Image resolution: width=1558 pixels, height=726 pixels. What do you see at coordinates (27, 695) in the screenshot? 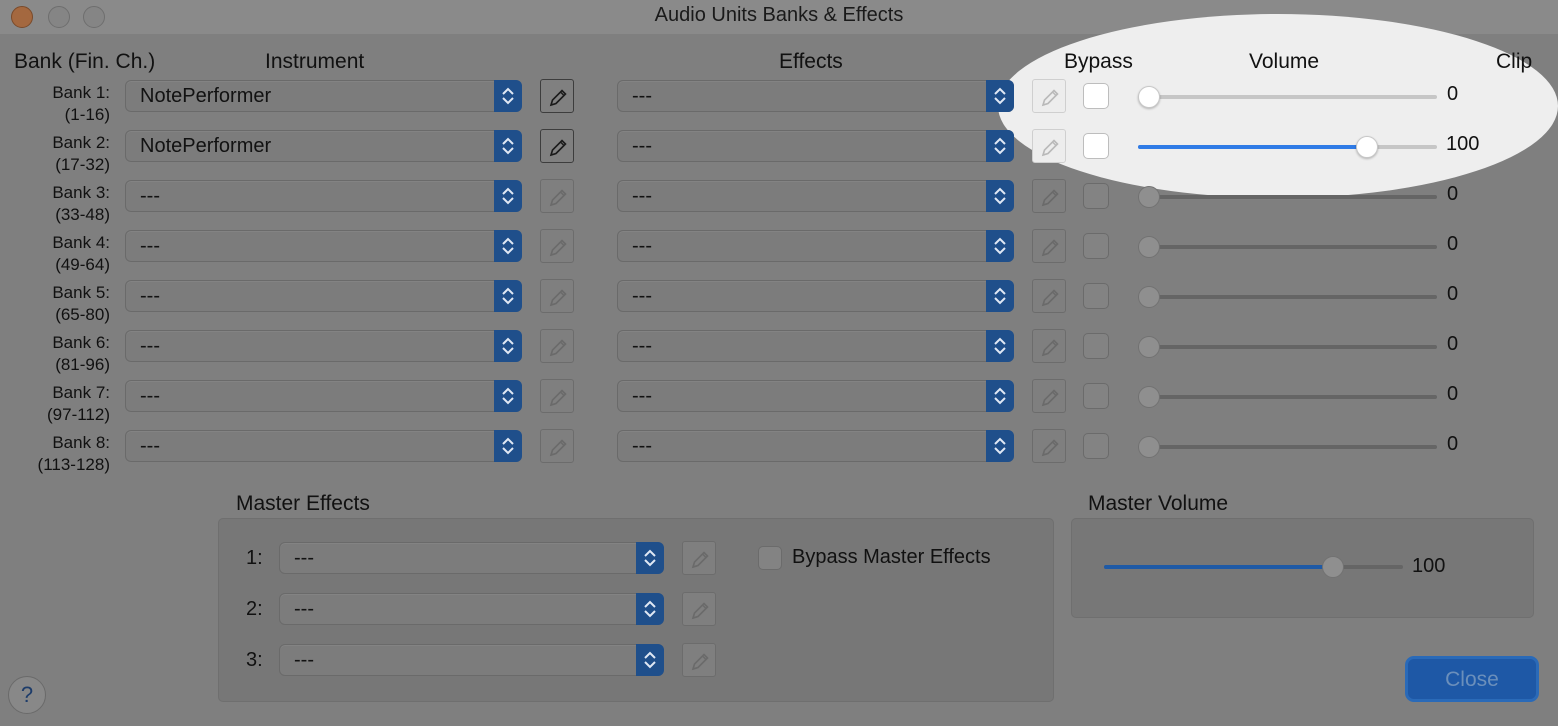
I see `help-button: ?` at bounding box center [27, 695].